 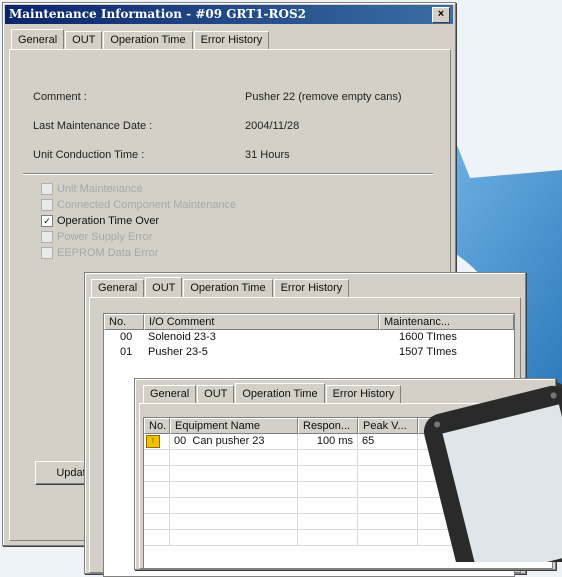 I want to click on column-header, so click(x=448, y=426).